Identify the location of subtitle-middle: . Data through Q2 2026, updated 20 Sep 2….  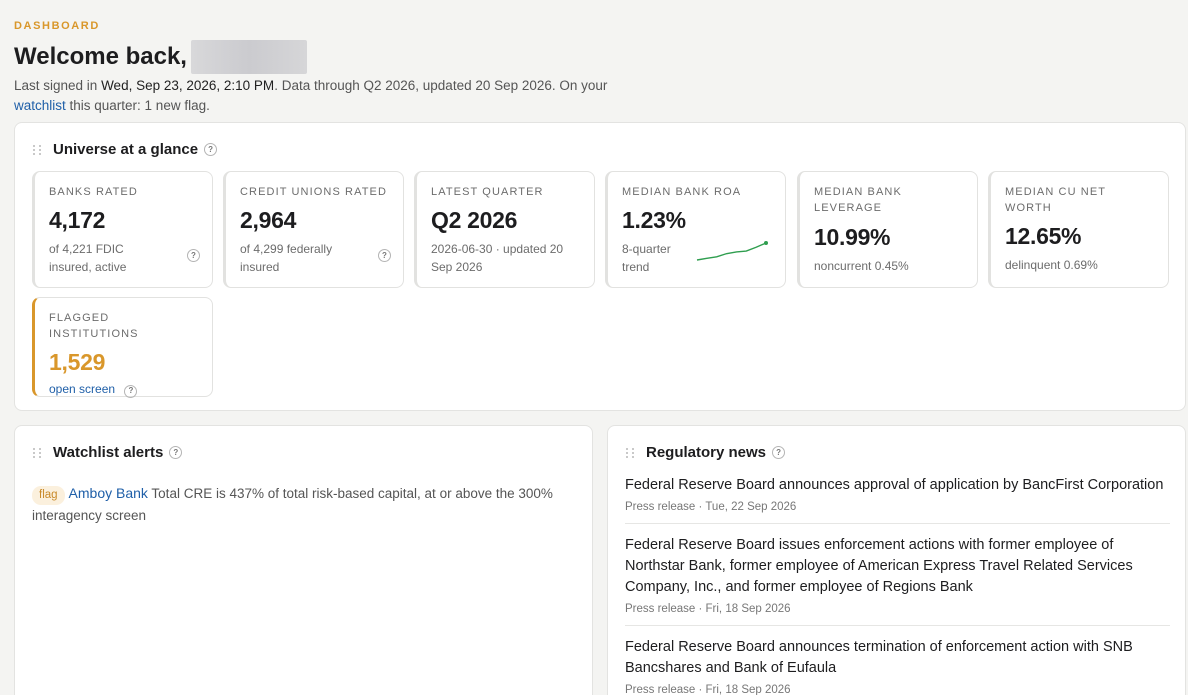
(441, 85).